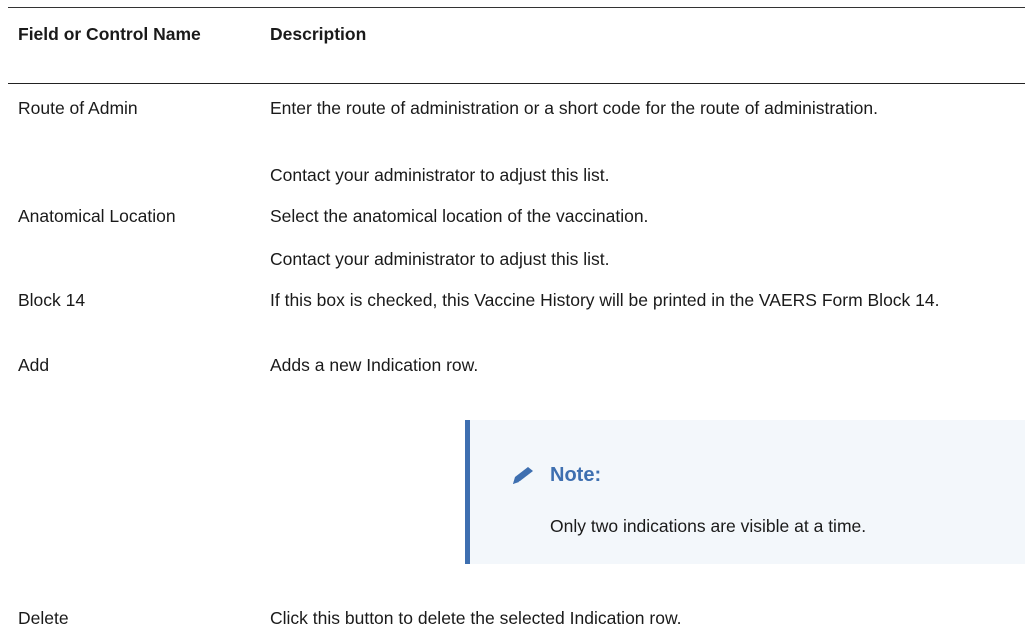 This screenshot has height=640, width=1025. I want to click on header-description: Description, so click(318, 34).